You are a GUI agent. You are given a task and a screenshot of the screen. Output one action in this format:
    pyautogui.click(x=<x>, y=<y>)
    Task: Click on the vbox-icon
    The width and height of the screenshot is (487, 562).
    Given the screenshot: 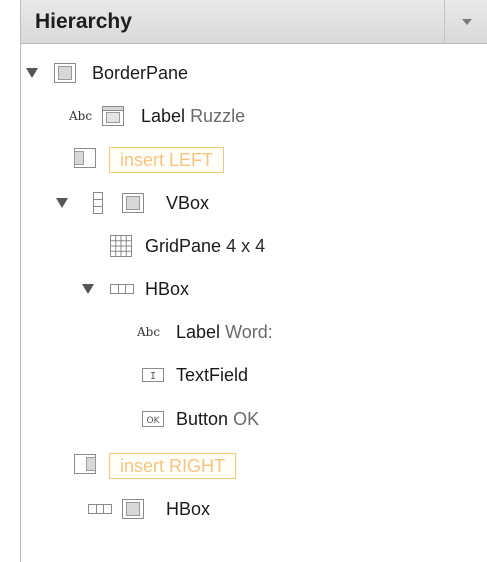 What is the action you would take?
    pyautogui.click(x=98, y=203)
    